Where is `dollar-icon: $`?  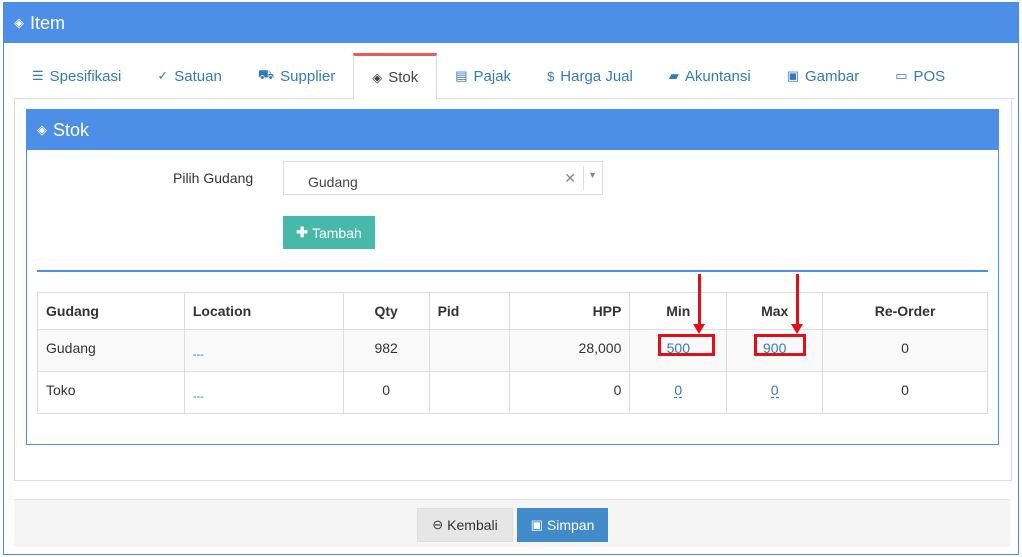 dollar-icon: $ is located at coordinates (551, 76).